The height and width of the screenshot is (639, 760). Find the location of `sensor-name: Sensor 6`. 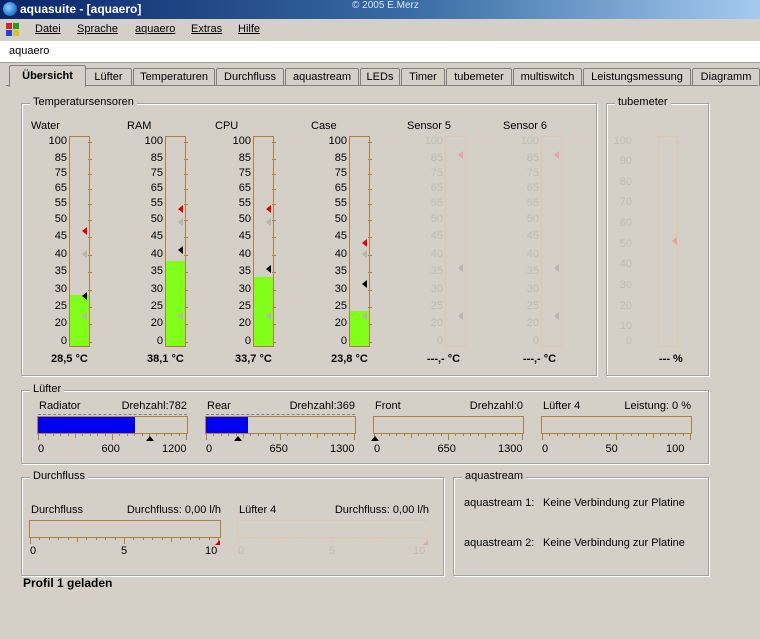

sensor-name: Sensor 6 is located at coordinates (525, 126).